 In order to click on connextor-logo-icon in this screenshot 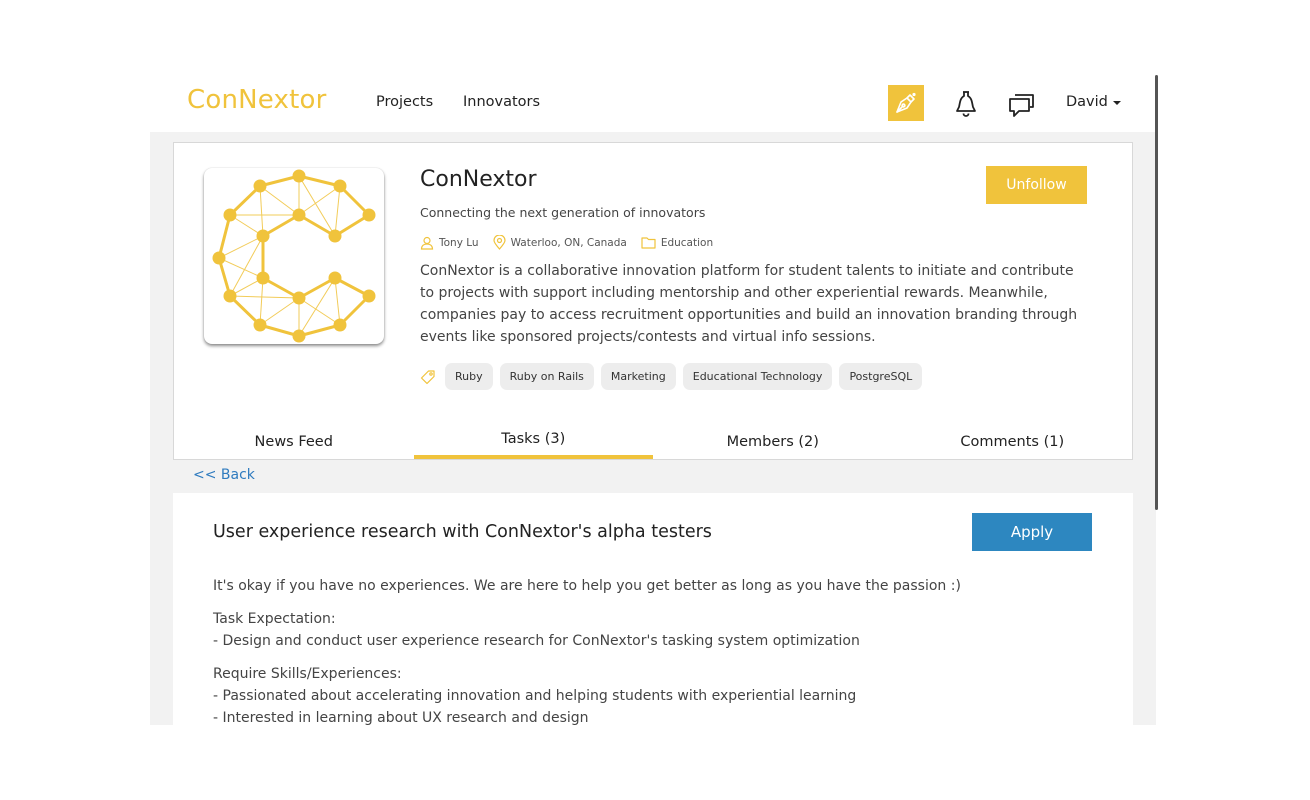, I will do `click(294, 256)`.